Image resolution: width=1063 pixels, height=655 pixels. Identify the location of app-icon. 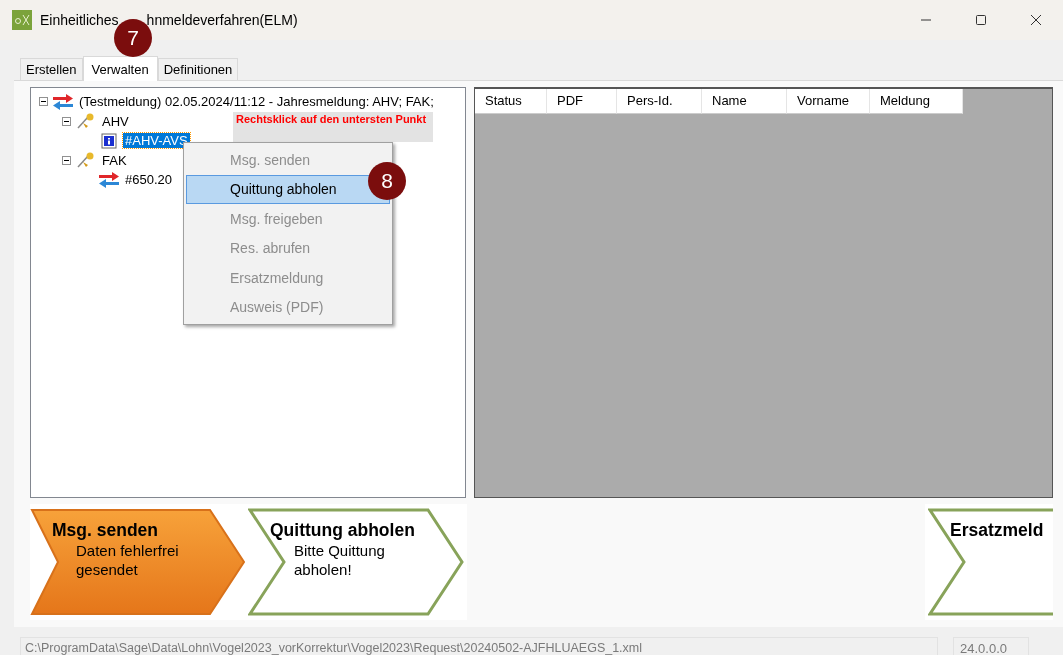
(22, 20).